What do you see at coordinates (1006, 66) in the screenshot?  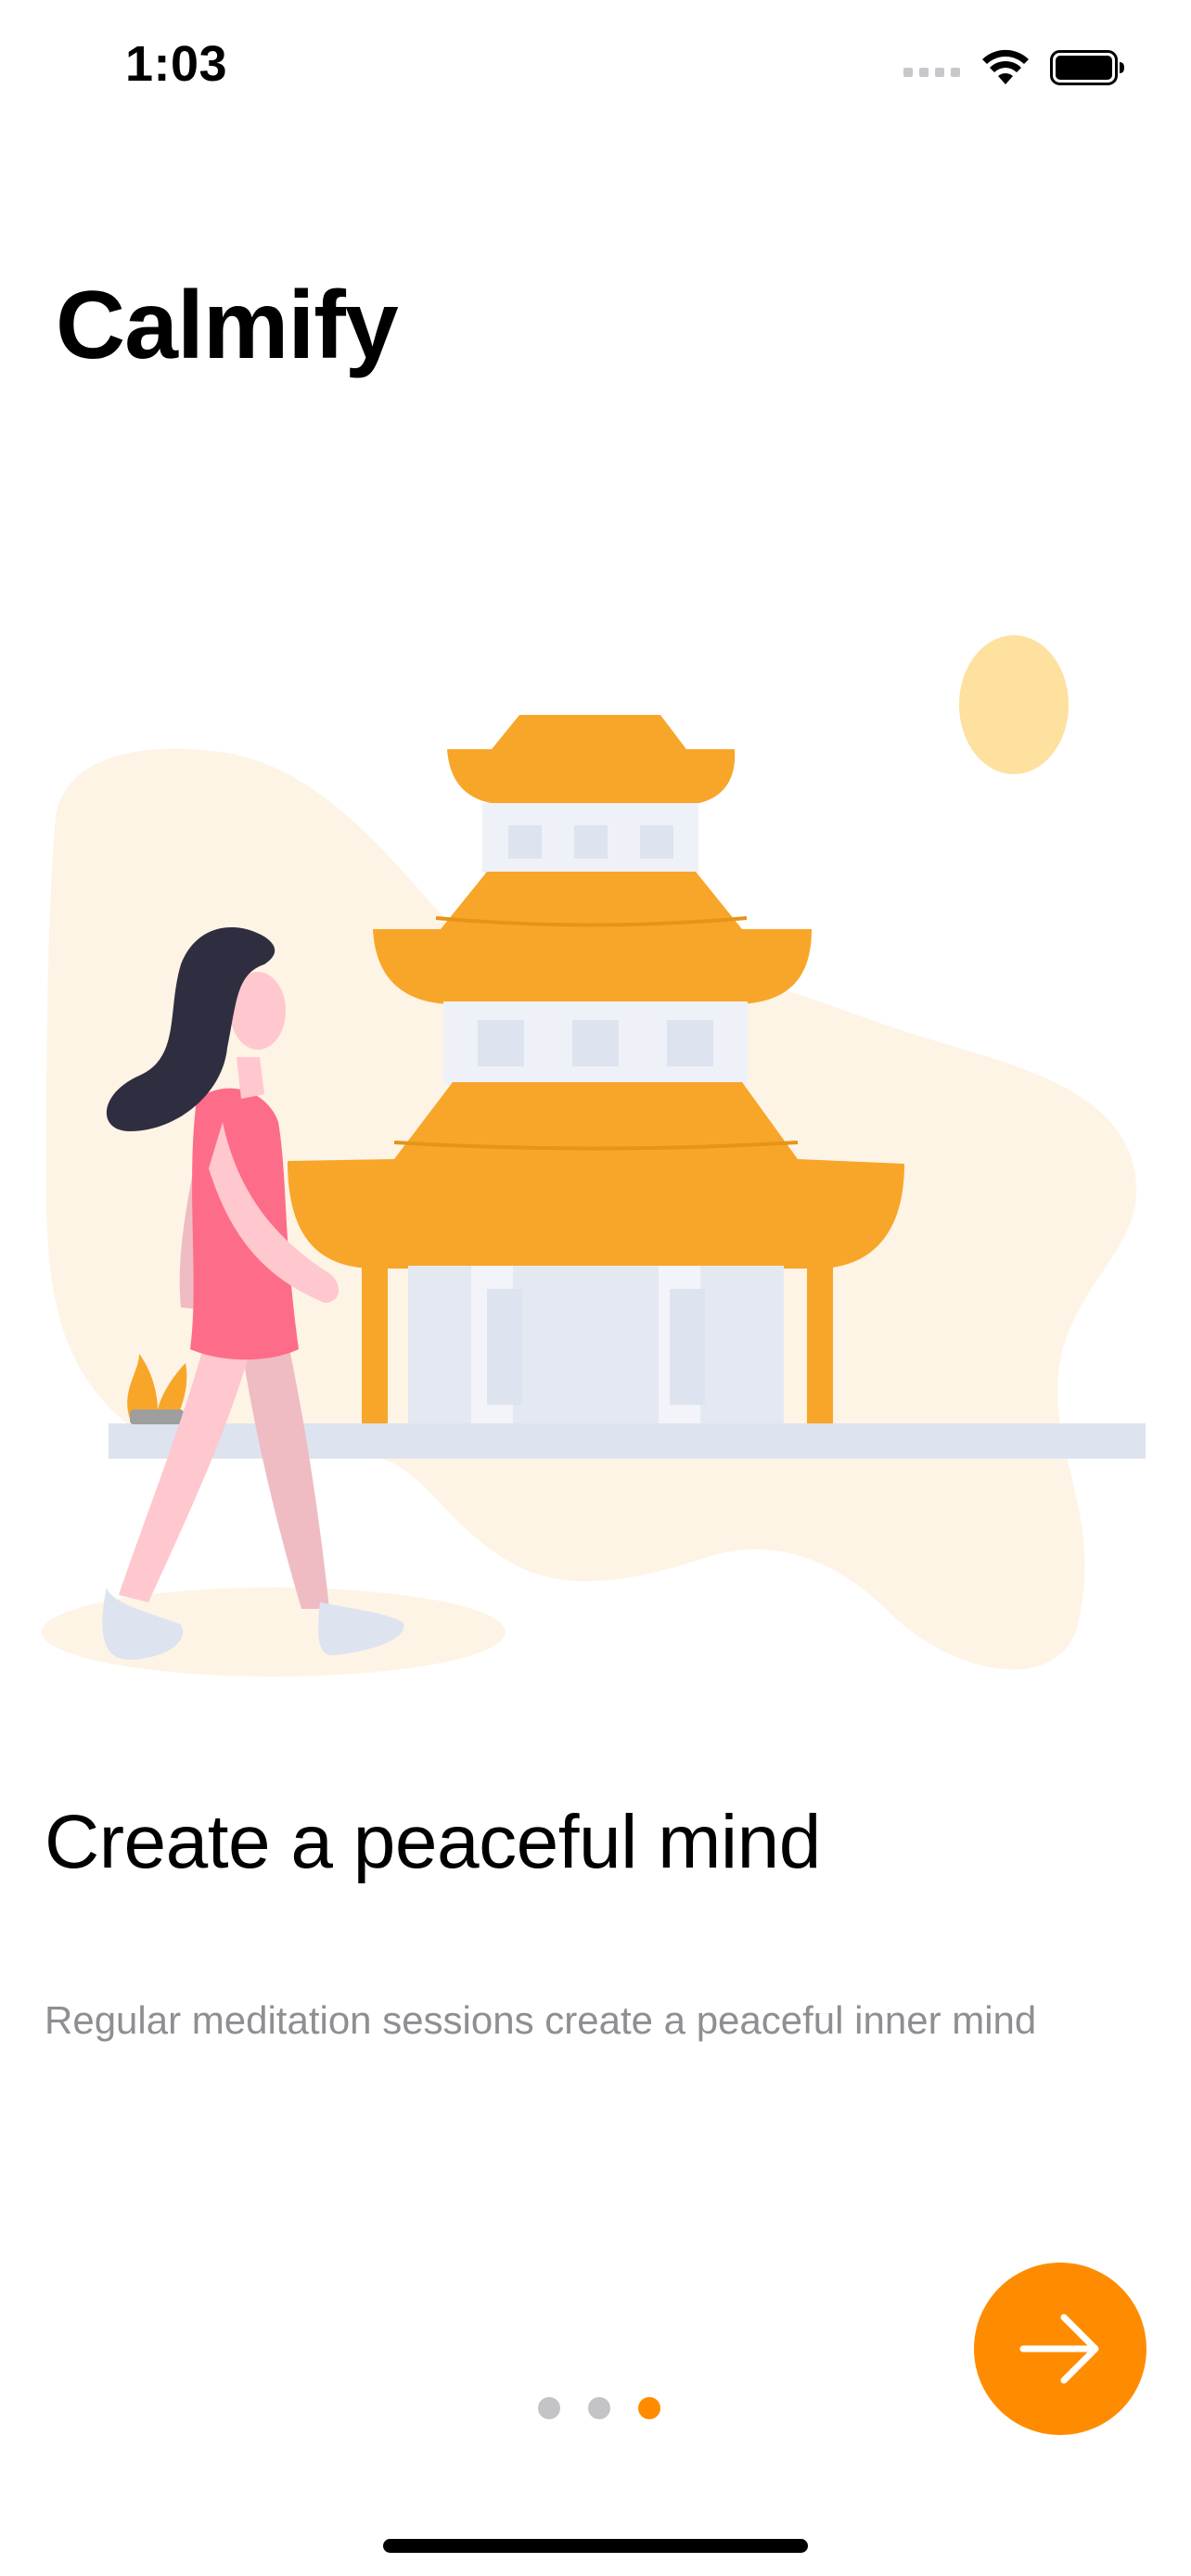 I see `wifi-icon` at bounding box center [1006, 66].